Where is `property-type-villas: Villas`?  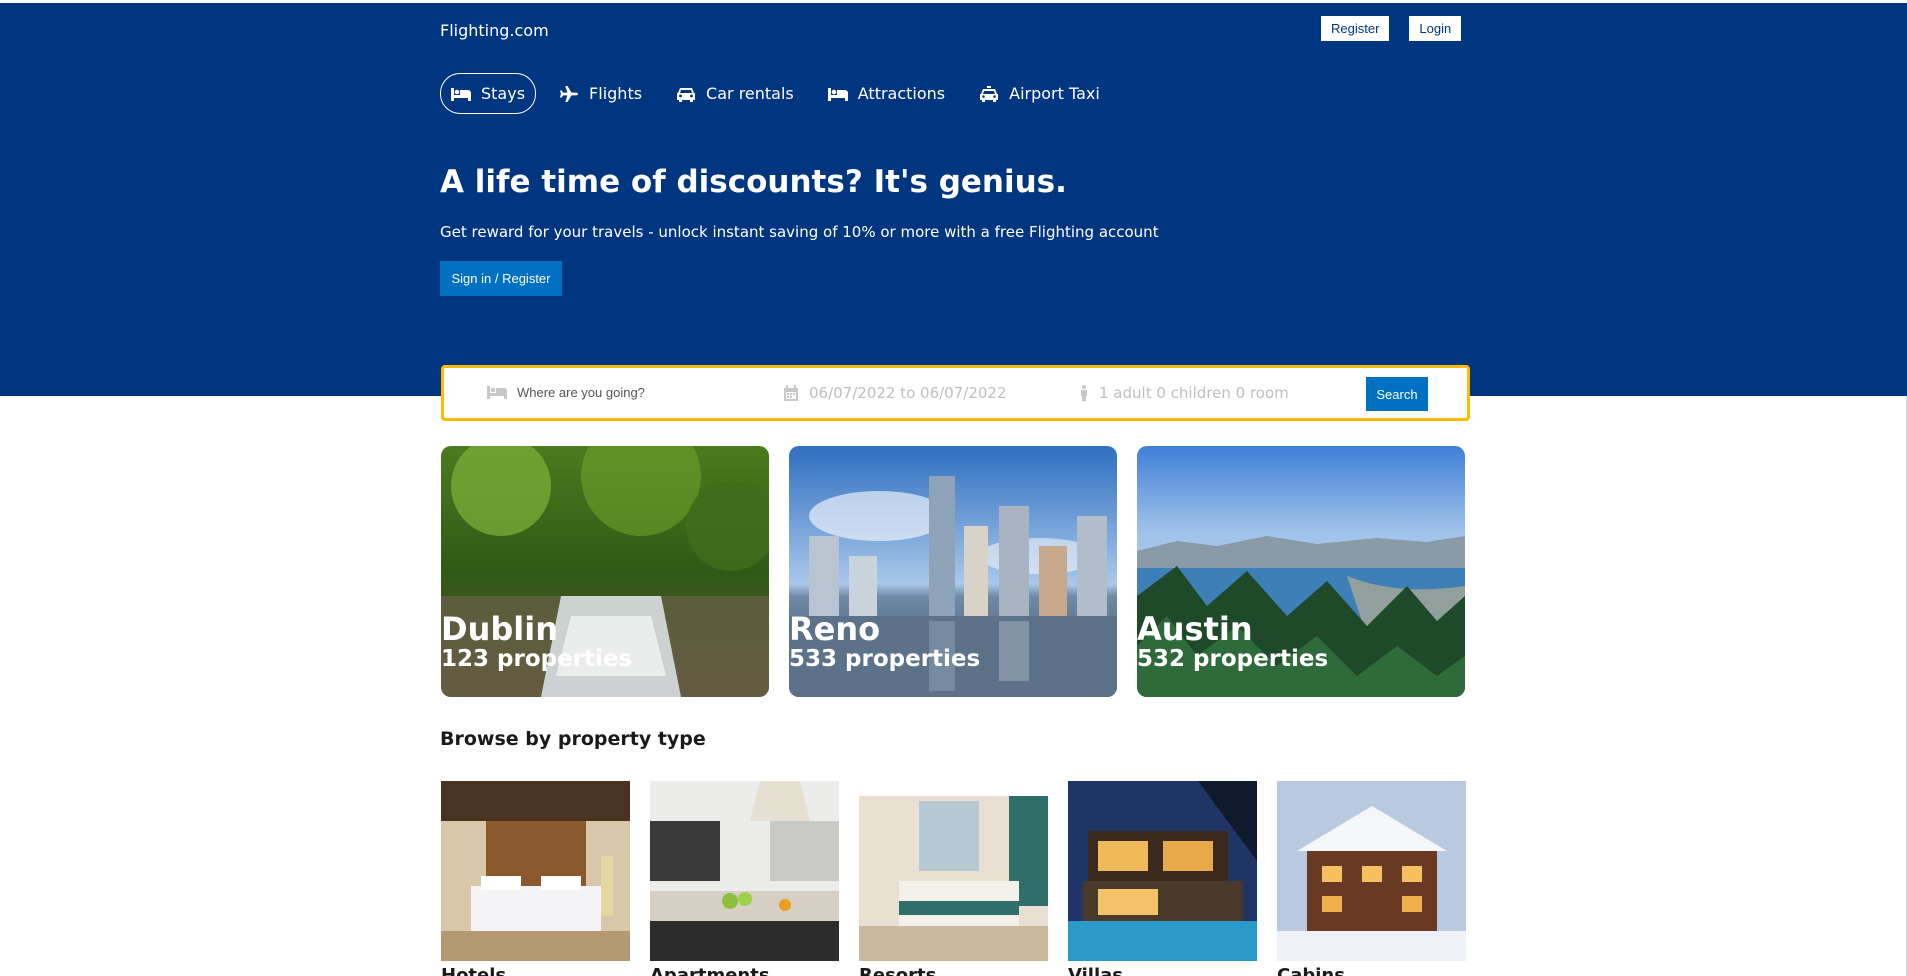 property-type-villas: Villas is located at coordinates (1162, 878).